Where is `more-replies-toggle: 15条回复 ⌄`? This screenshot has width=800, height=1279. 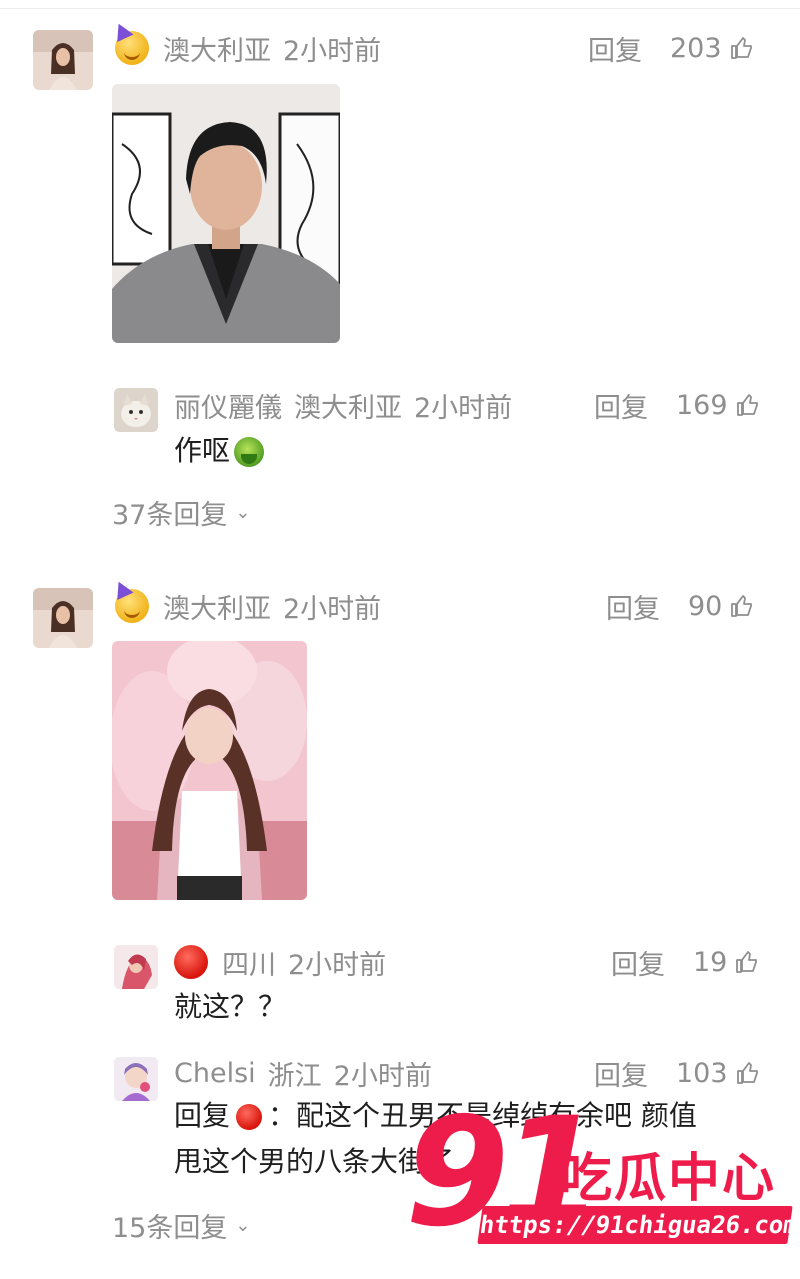 more-replies-toggle: 15条回复 ⌄ is located at coordinates (181, 1225).